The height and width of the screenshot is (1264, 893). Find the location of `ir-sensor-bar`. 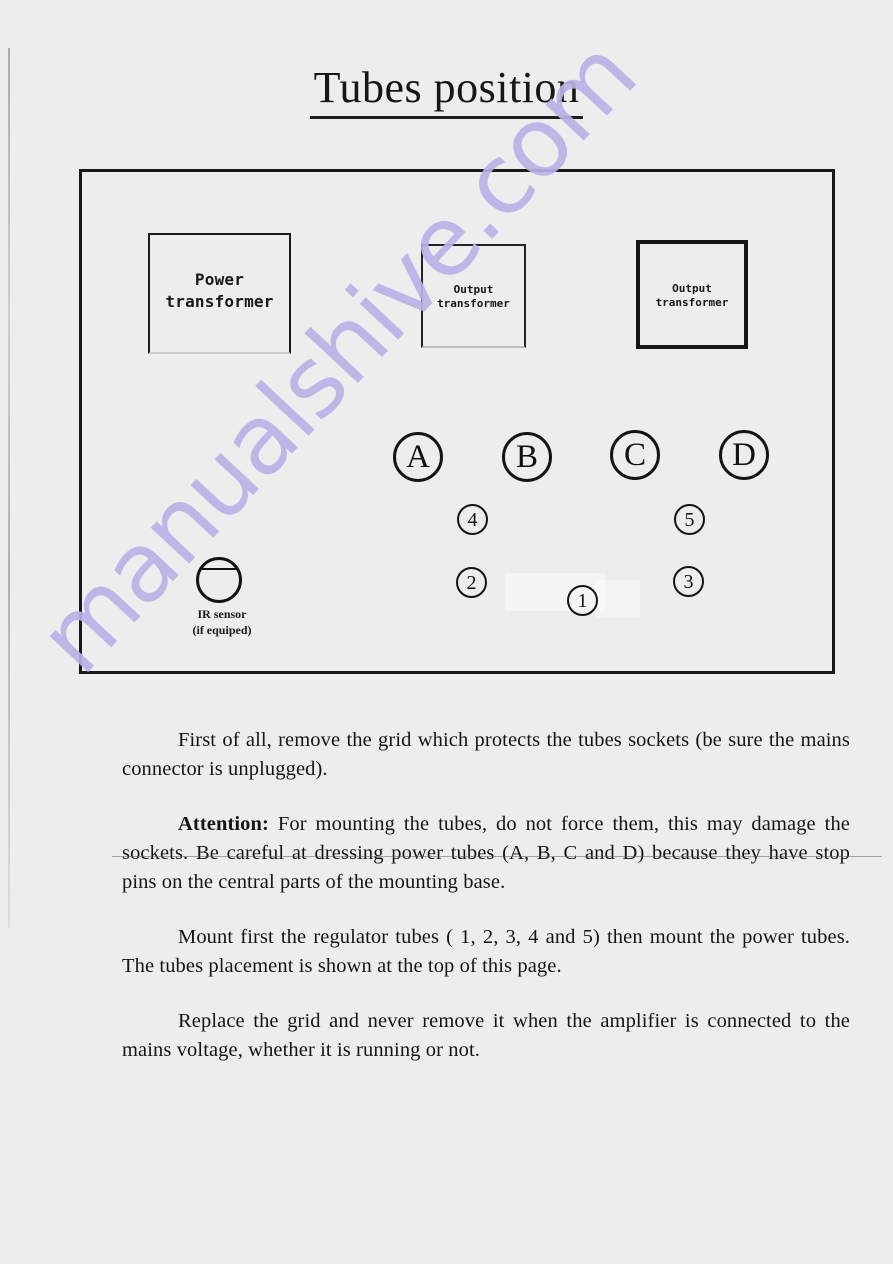

ir-sensor-bar is located at coordinates (219, 569).